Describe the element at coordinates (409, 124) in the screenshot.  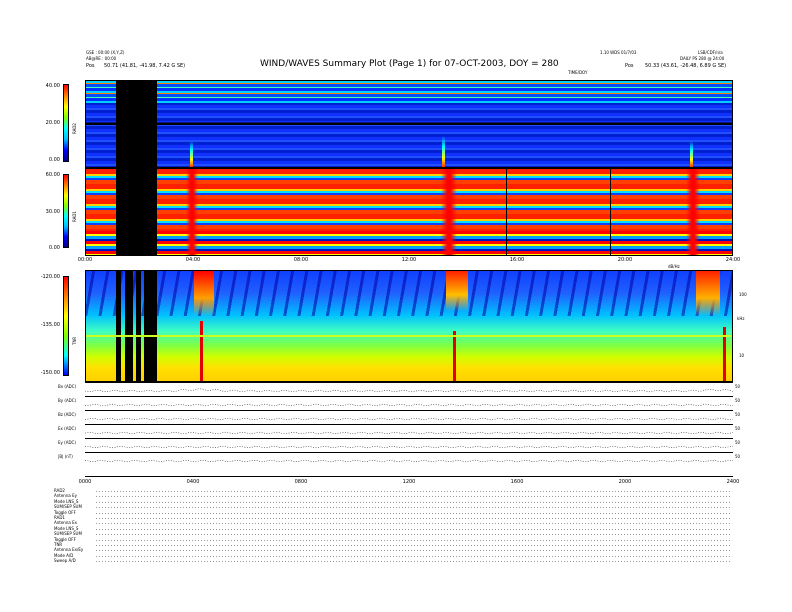
I see `rad2-spectrogram` at that location.